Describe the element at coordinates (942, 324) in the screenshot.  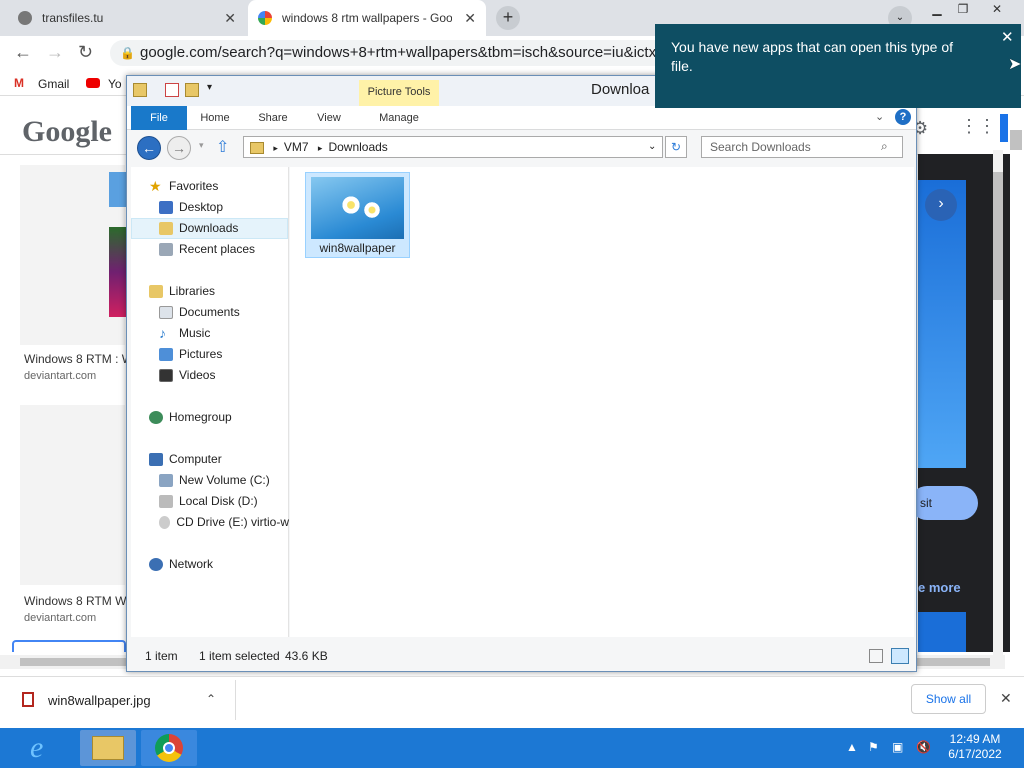
I see `preview-image` at that location.